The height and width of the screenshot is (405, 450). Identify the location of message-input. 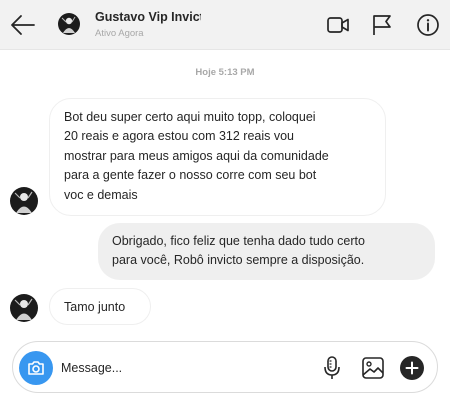
(186, 368).